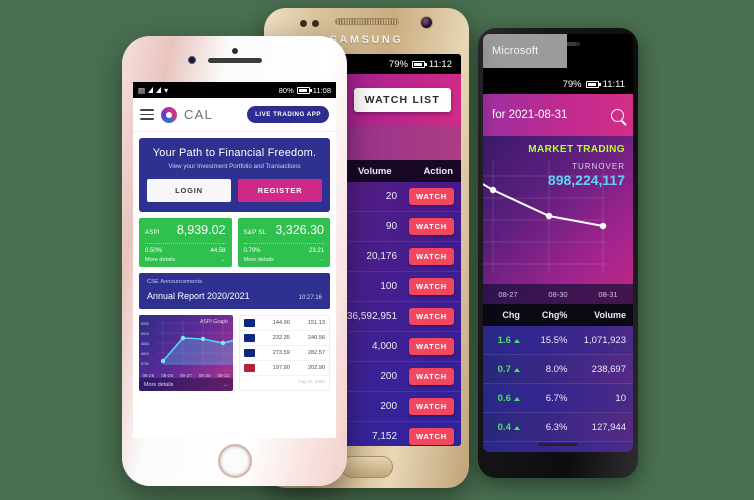 The height and width of the screenshot is (500, 754). I want to click on y-tick: 8800, so click(145, 354).